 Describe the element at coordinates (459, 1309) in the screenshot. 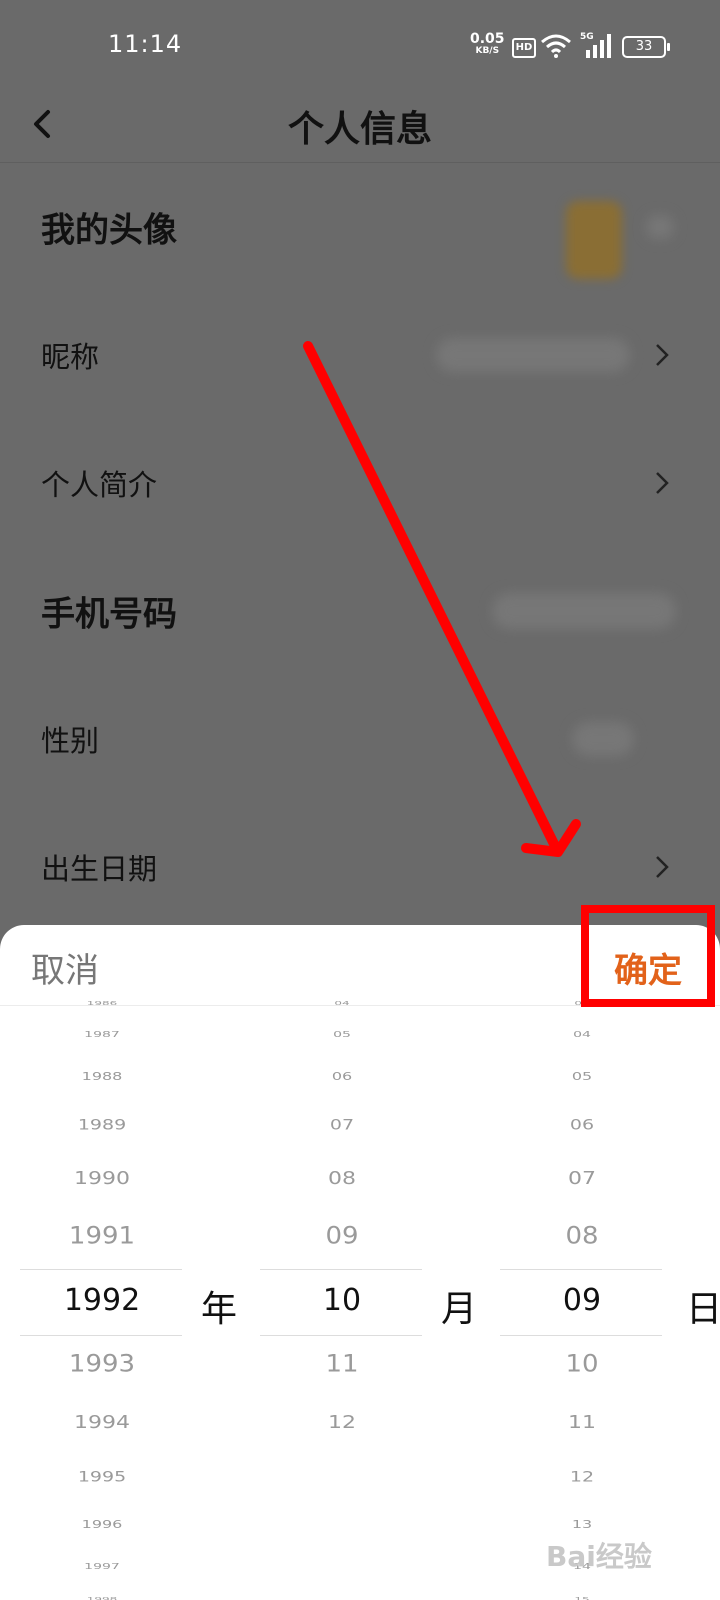

I see `month-unit: 月` at that location.